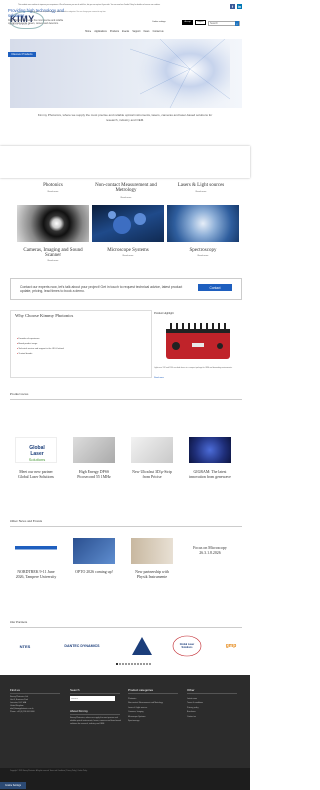 This screenshot has width=320, height=790. Describe the element at coordinates (152, 574) in the screenshot. I see `event-caption: New partnership with Physik Instrumente` at that location.